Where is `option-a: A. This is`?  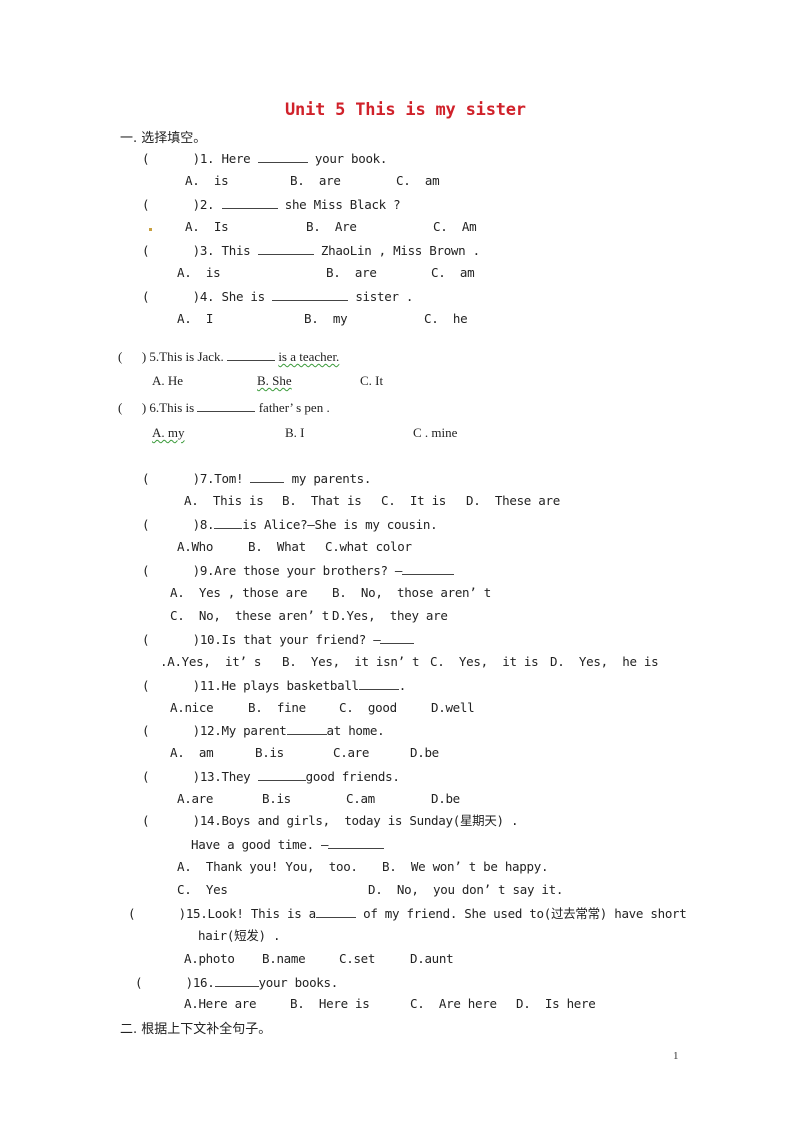
option-a: A. This is is located at coordinates (224, 500).